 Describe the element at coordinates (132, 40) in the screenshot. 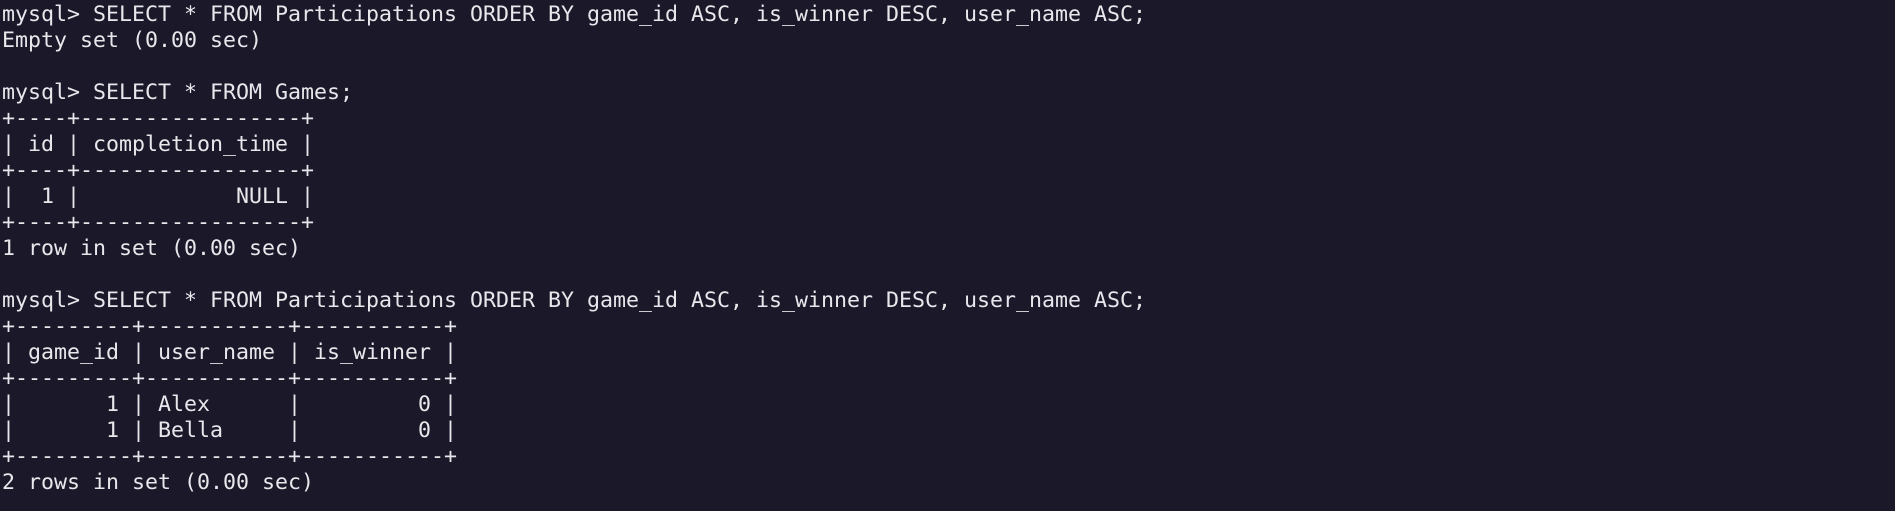

I see `query-1-result-status: Empty set (0.00 sec)` at that location.